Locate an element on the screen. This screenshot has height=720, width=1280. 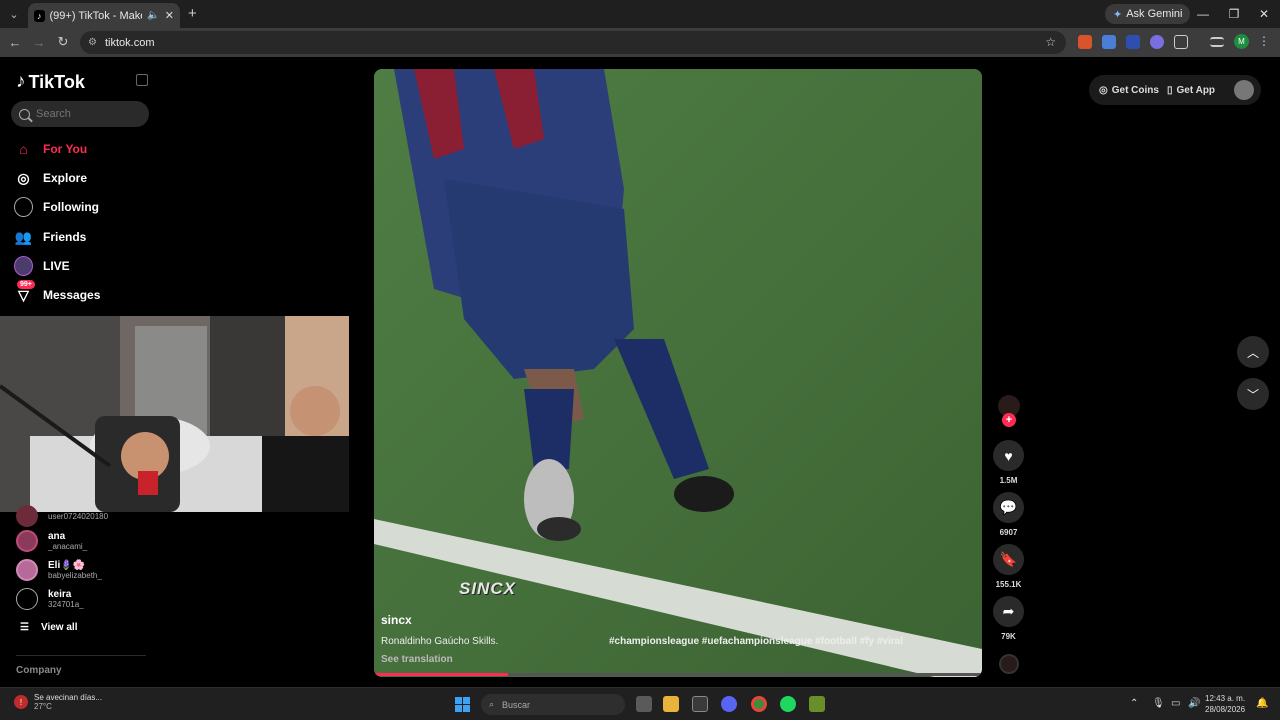
search-box is located at coordinates (80, 114).